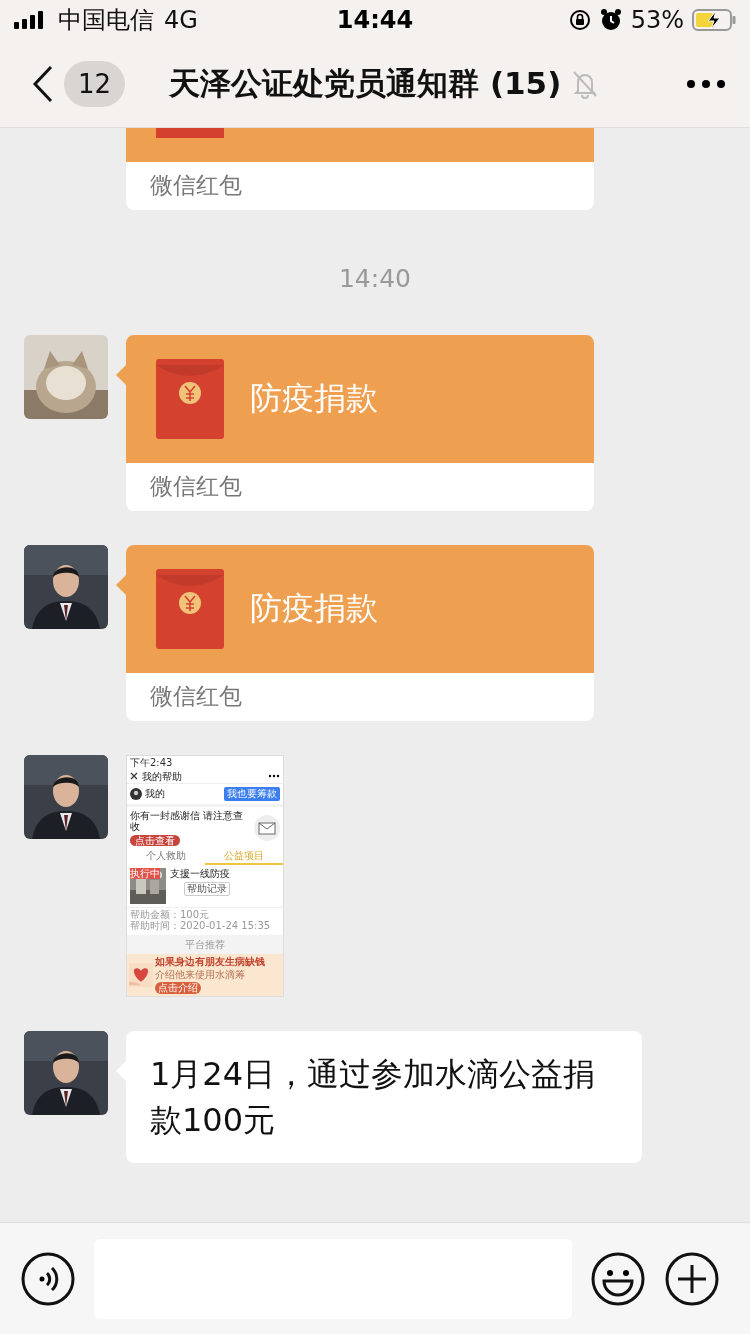 The image size is (750, 1334). I want to click on help-detail: 帮助时间：2020-01-24 15:35, so click(201, 926).